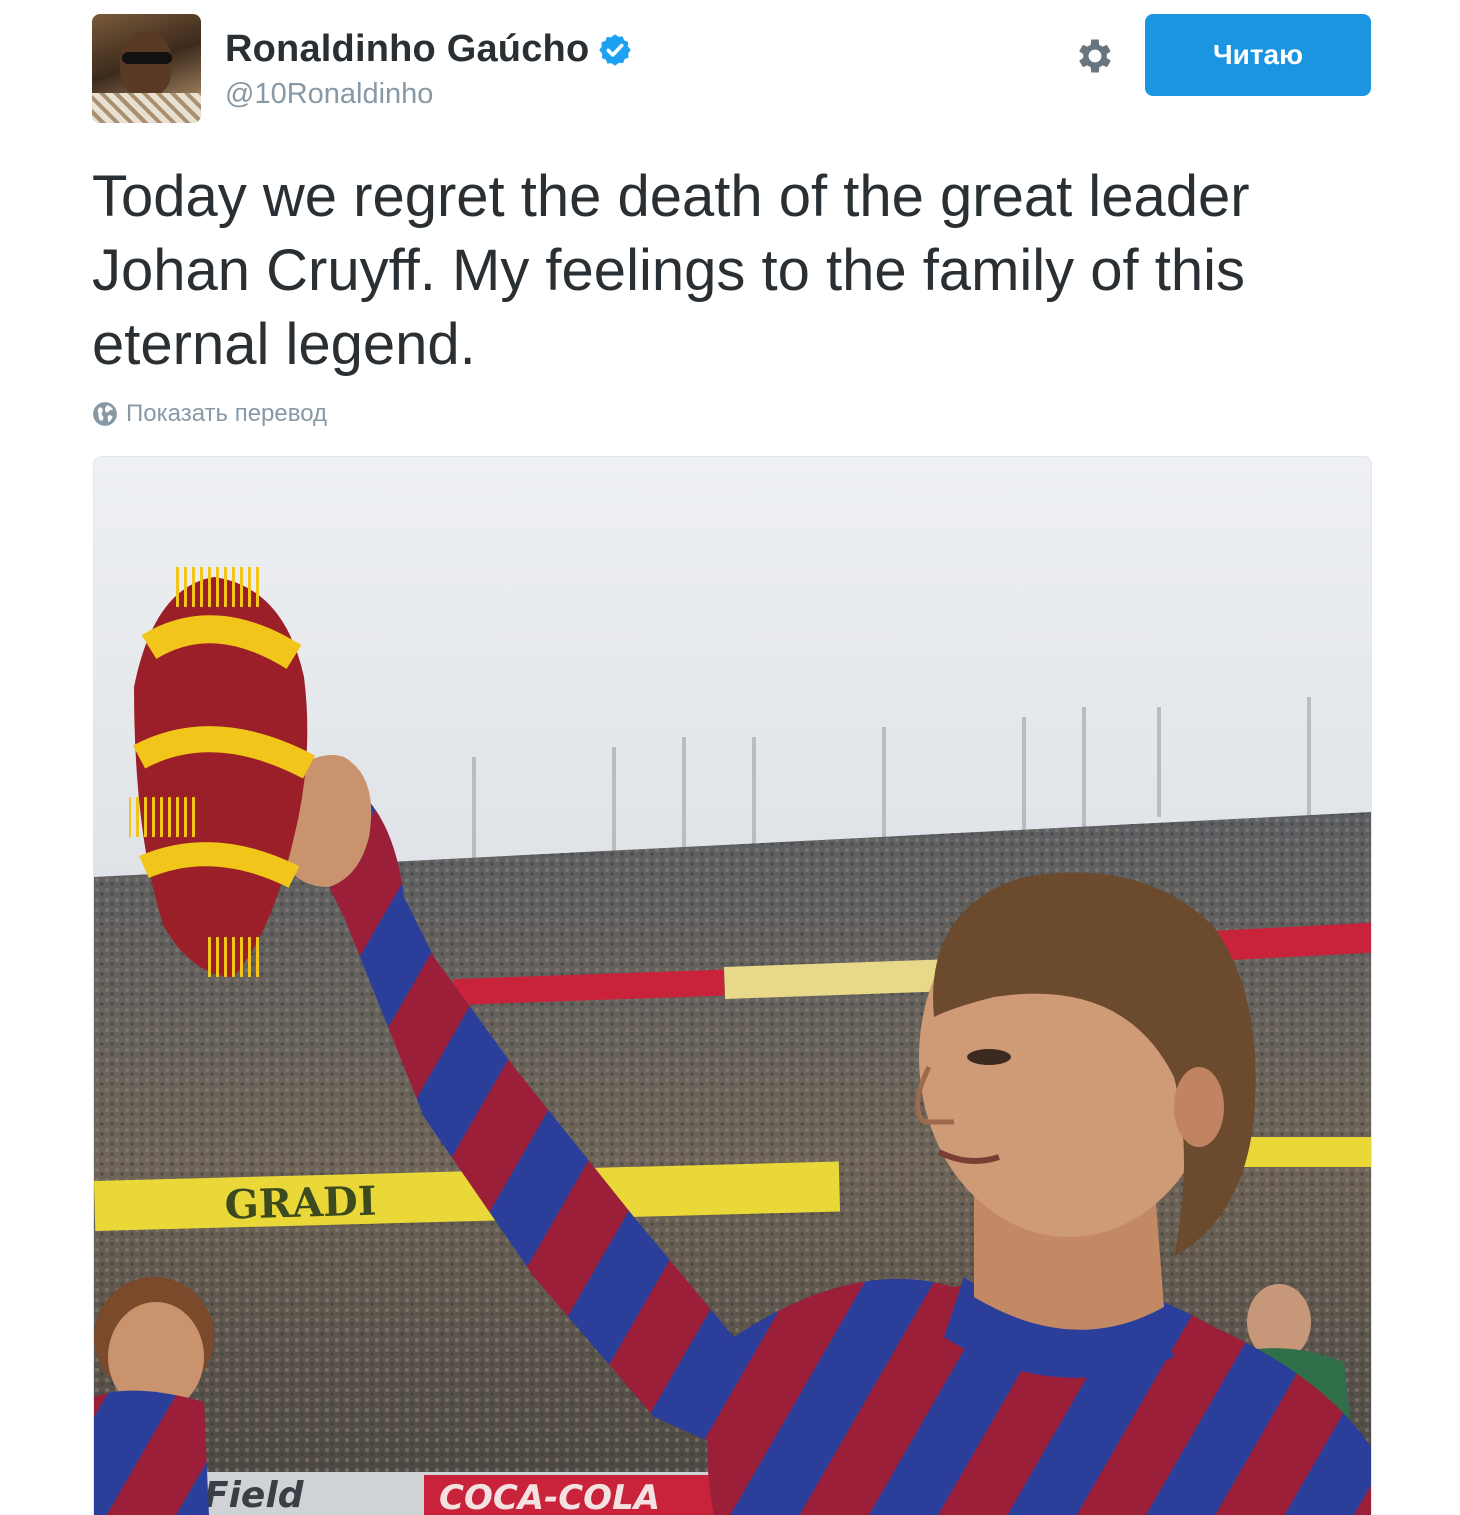  What do you see at coordinates (329, 94) in the screenshot?
I see `author-handle: @10Ronaldinho` at bounding box center [329, 94].